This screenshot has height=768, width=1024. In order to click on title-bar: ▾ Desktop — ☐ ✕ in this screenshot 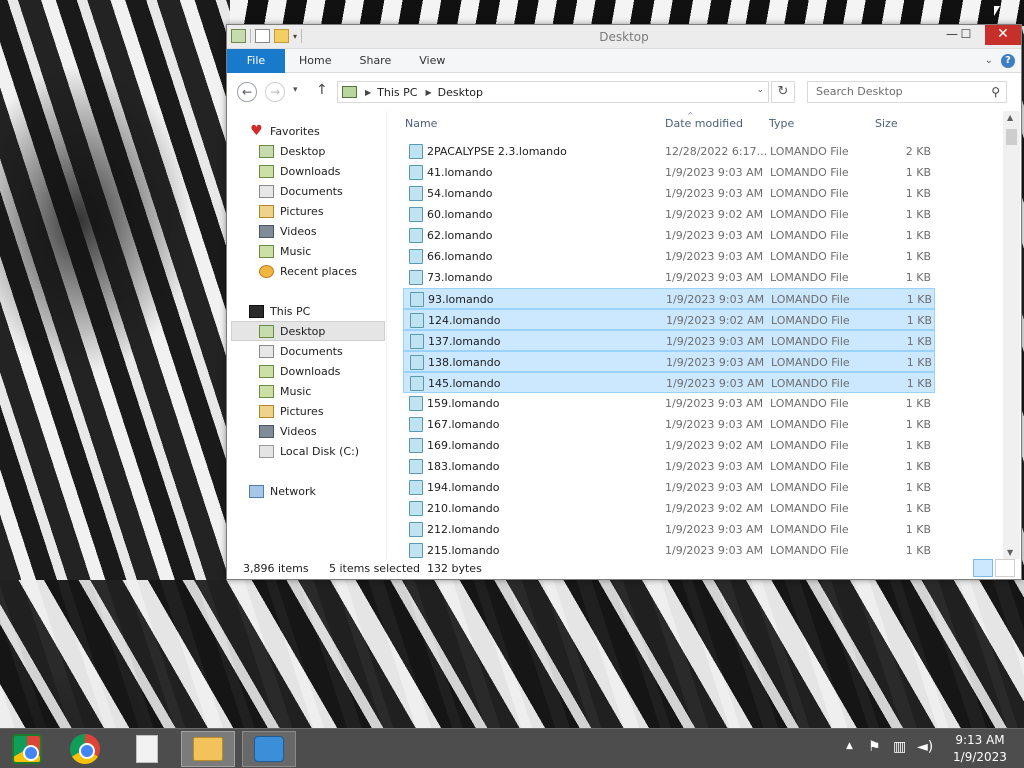, I will do `click(624, 37)`.